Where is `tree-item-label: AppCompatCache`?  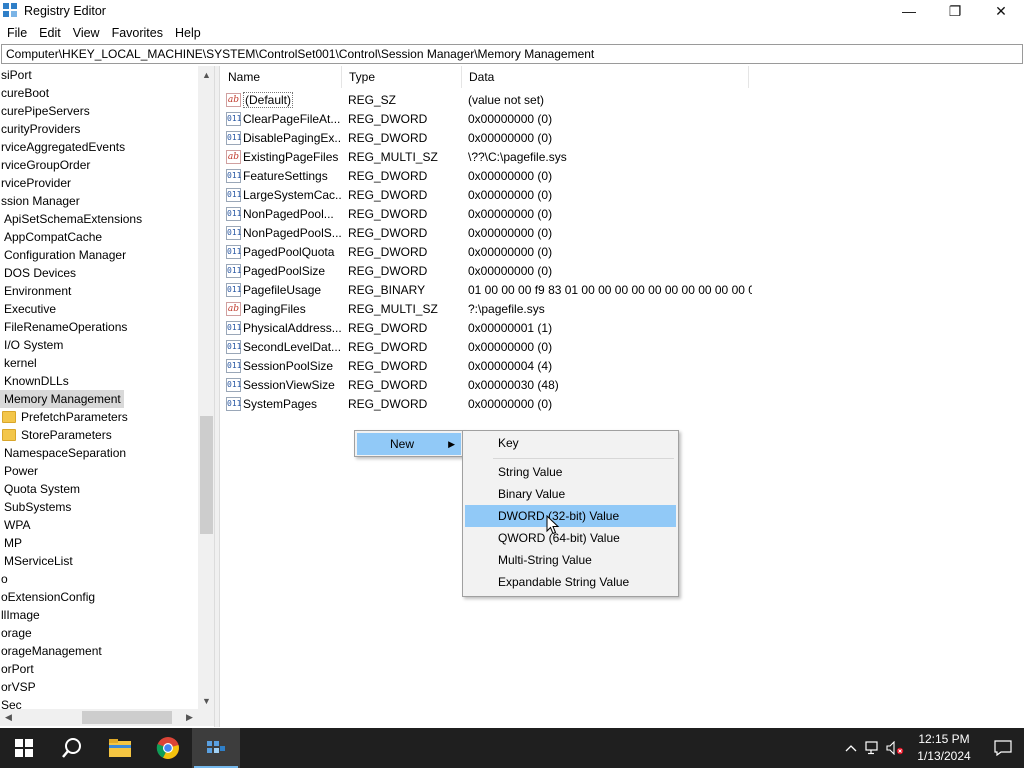 tree-item-label: AppCompatCache is located at coordinates (53, 237).